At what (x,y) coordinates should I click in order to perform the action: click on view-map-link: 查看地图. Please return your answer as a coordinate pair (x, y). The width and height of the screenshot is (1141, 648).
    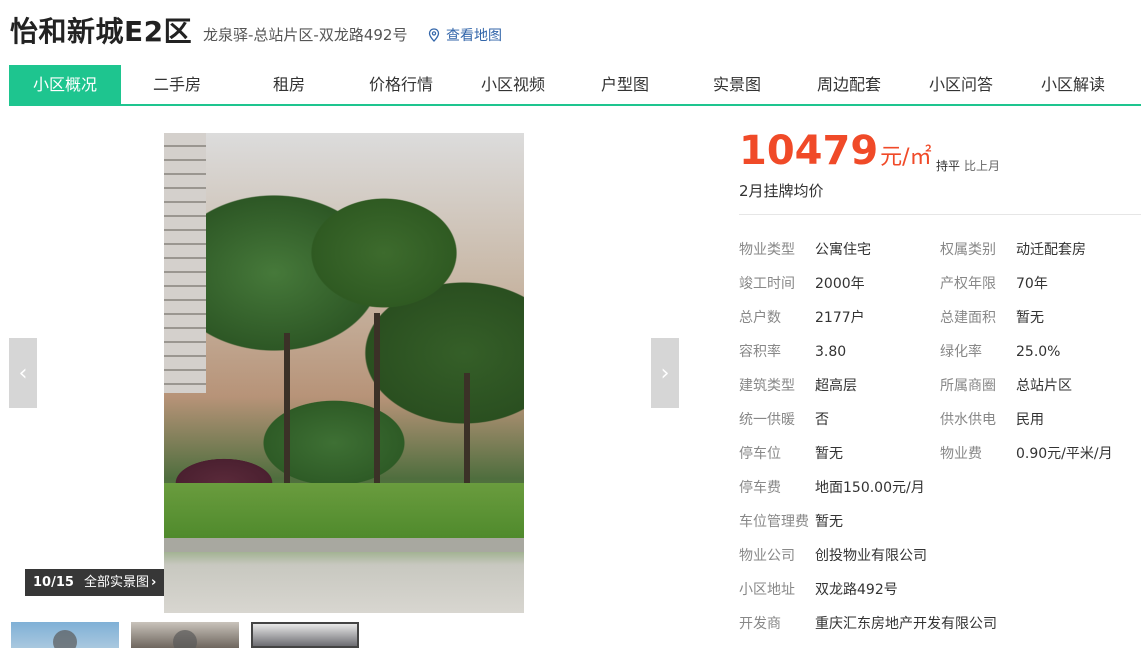
    Looking at the image, I should click on (465, 35).